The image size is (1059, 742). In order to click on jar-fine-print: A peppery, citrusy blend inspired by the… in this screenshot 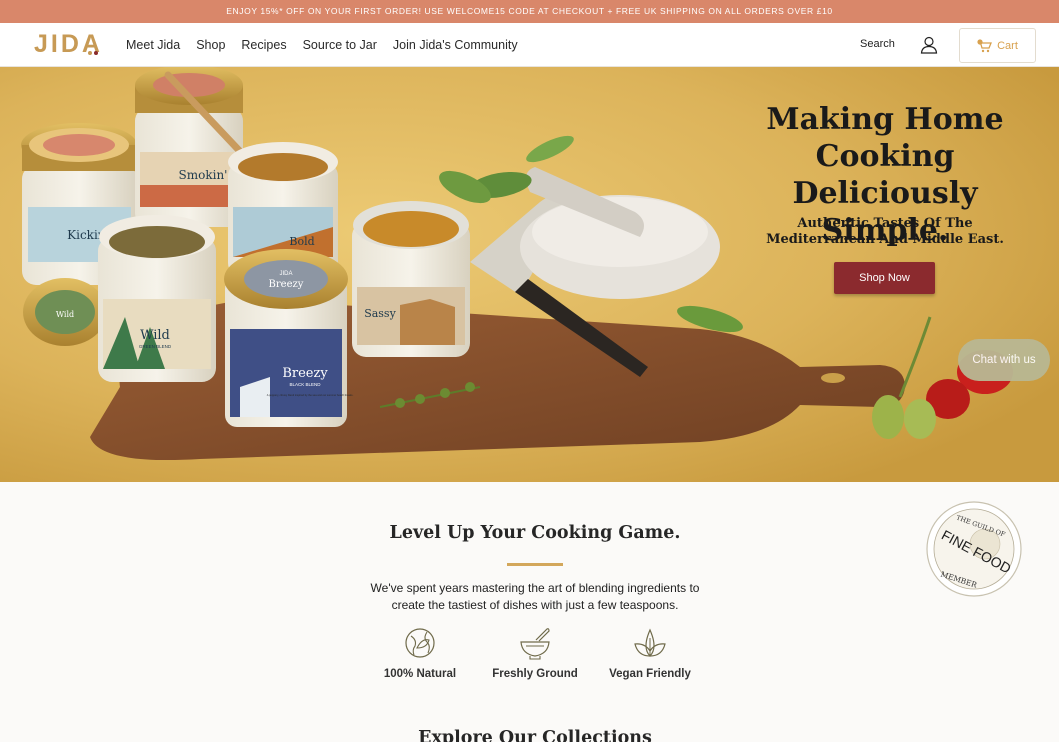, I will do `click(310, 395)`.